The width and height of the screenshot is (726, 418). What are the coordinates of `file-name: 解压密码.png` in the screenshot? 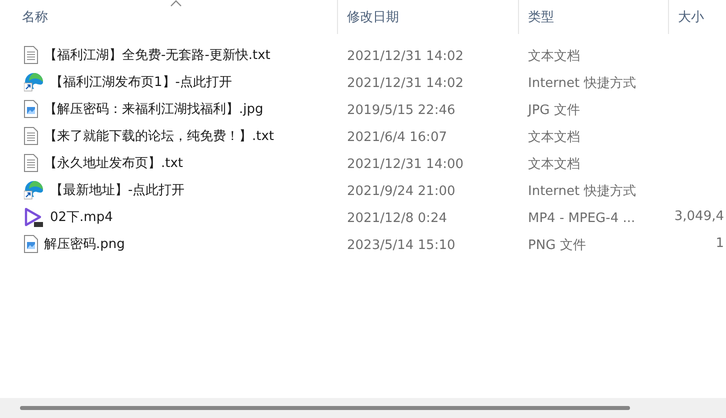 It's located at (84, 243).